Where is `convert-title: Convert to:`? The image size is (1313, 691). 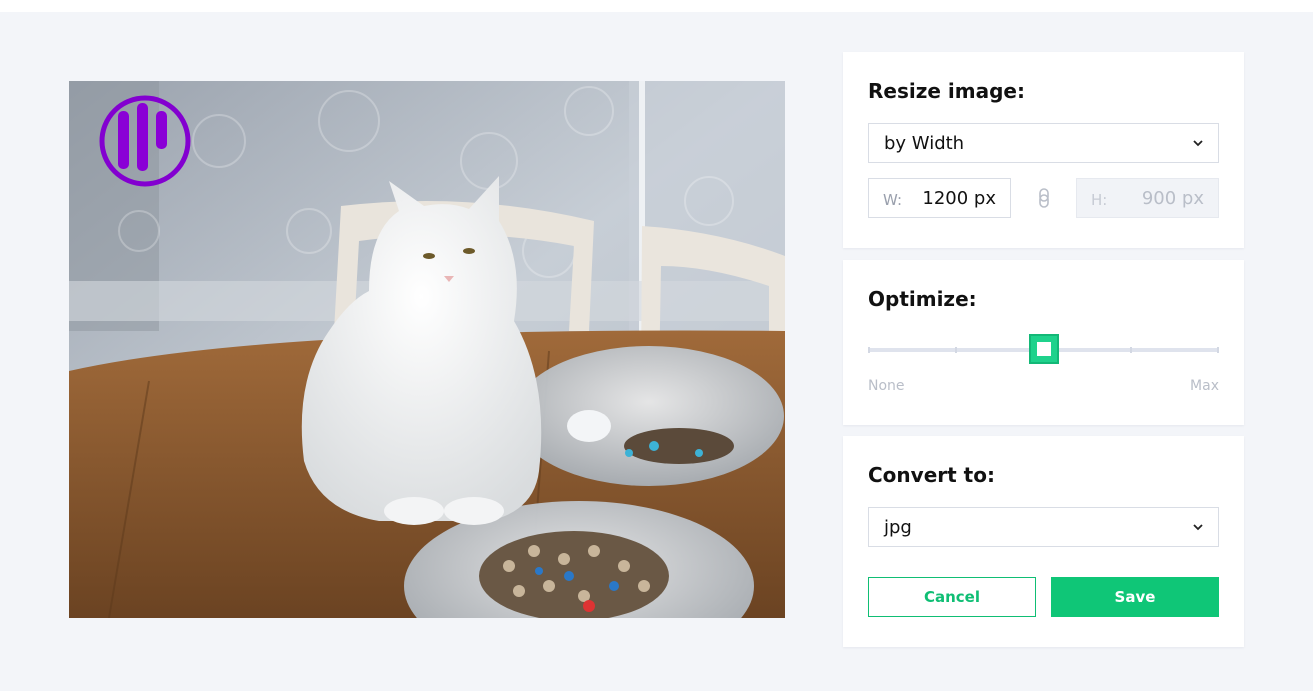 convert-title: Convert to: is located at coordinates (931, 475).